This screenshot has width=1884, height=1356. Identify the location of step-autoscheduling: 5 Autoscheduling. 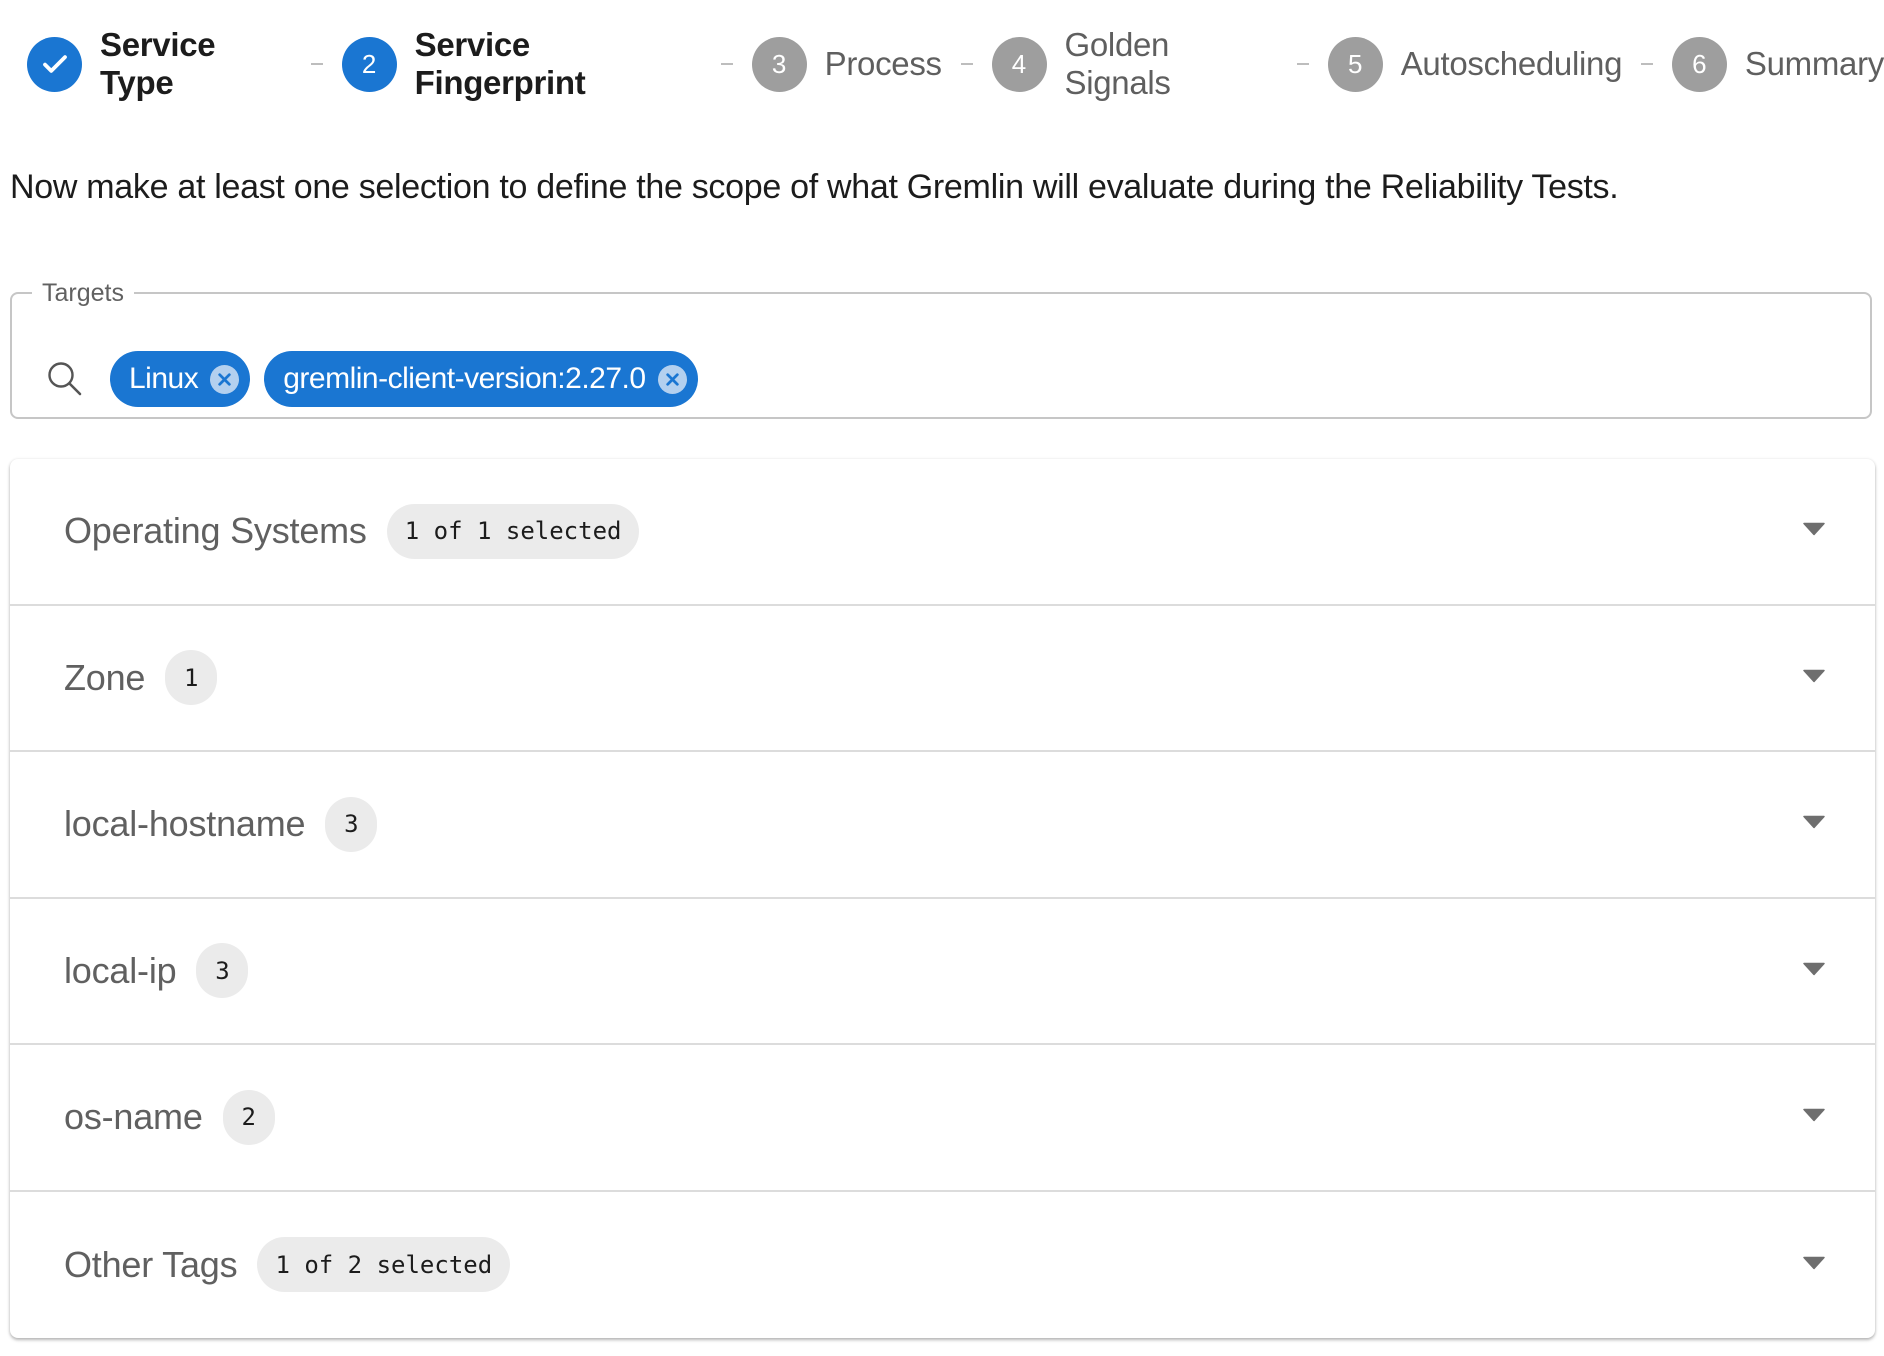
(1475, 64).